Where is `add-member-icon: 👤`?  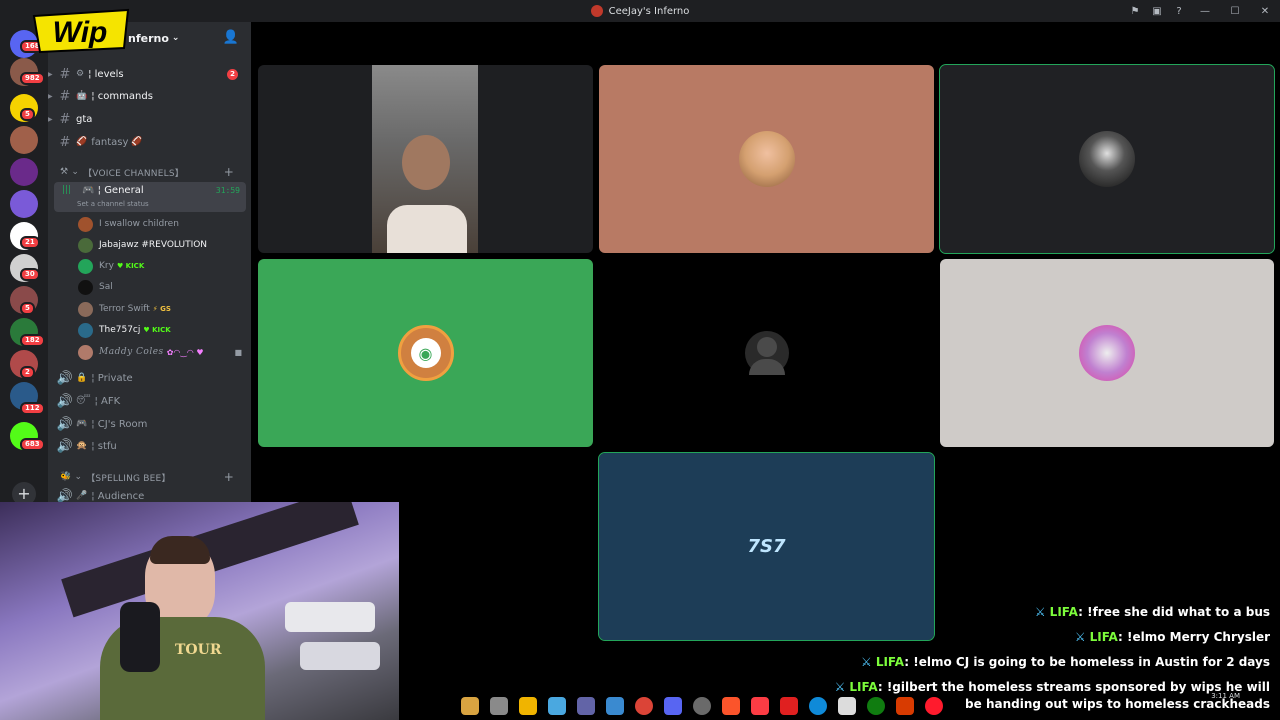 add-member-icon: 👤 is located at coordinates (231, 37).